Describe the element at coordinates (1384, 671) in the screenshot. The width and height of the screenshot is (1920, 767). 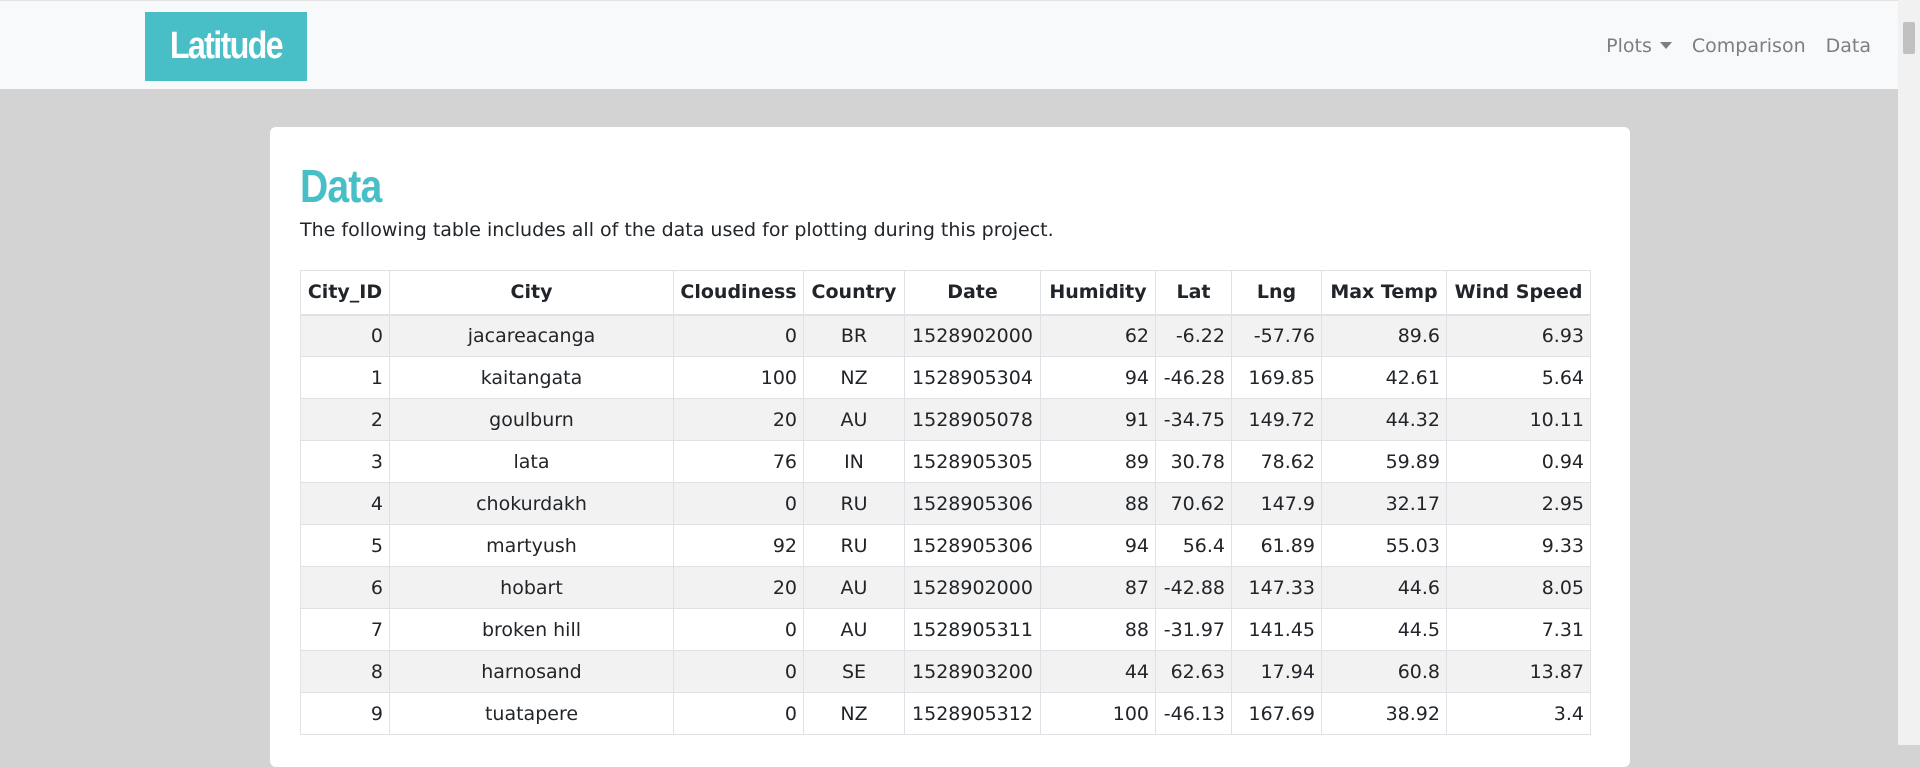
I see `cell-max-temp: 60.8` at that location.